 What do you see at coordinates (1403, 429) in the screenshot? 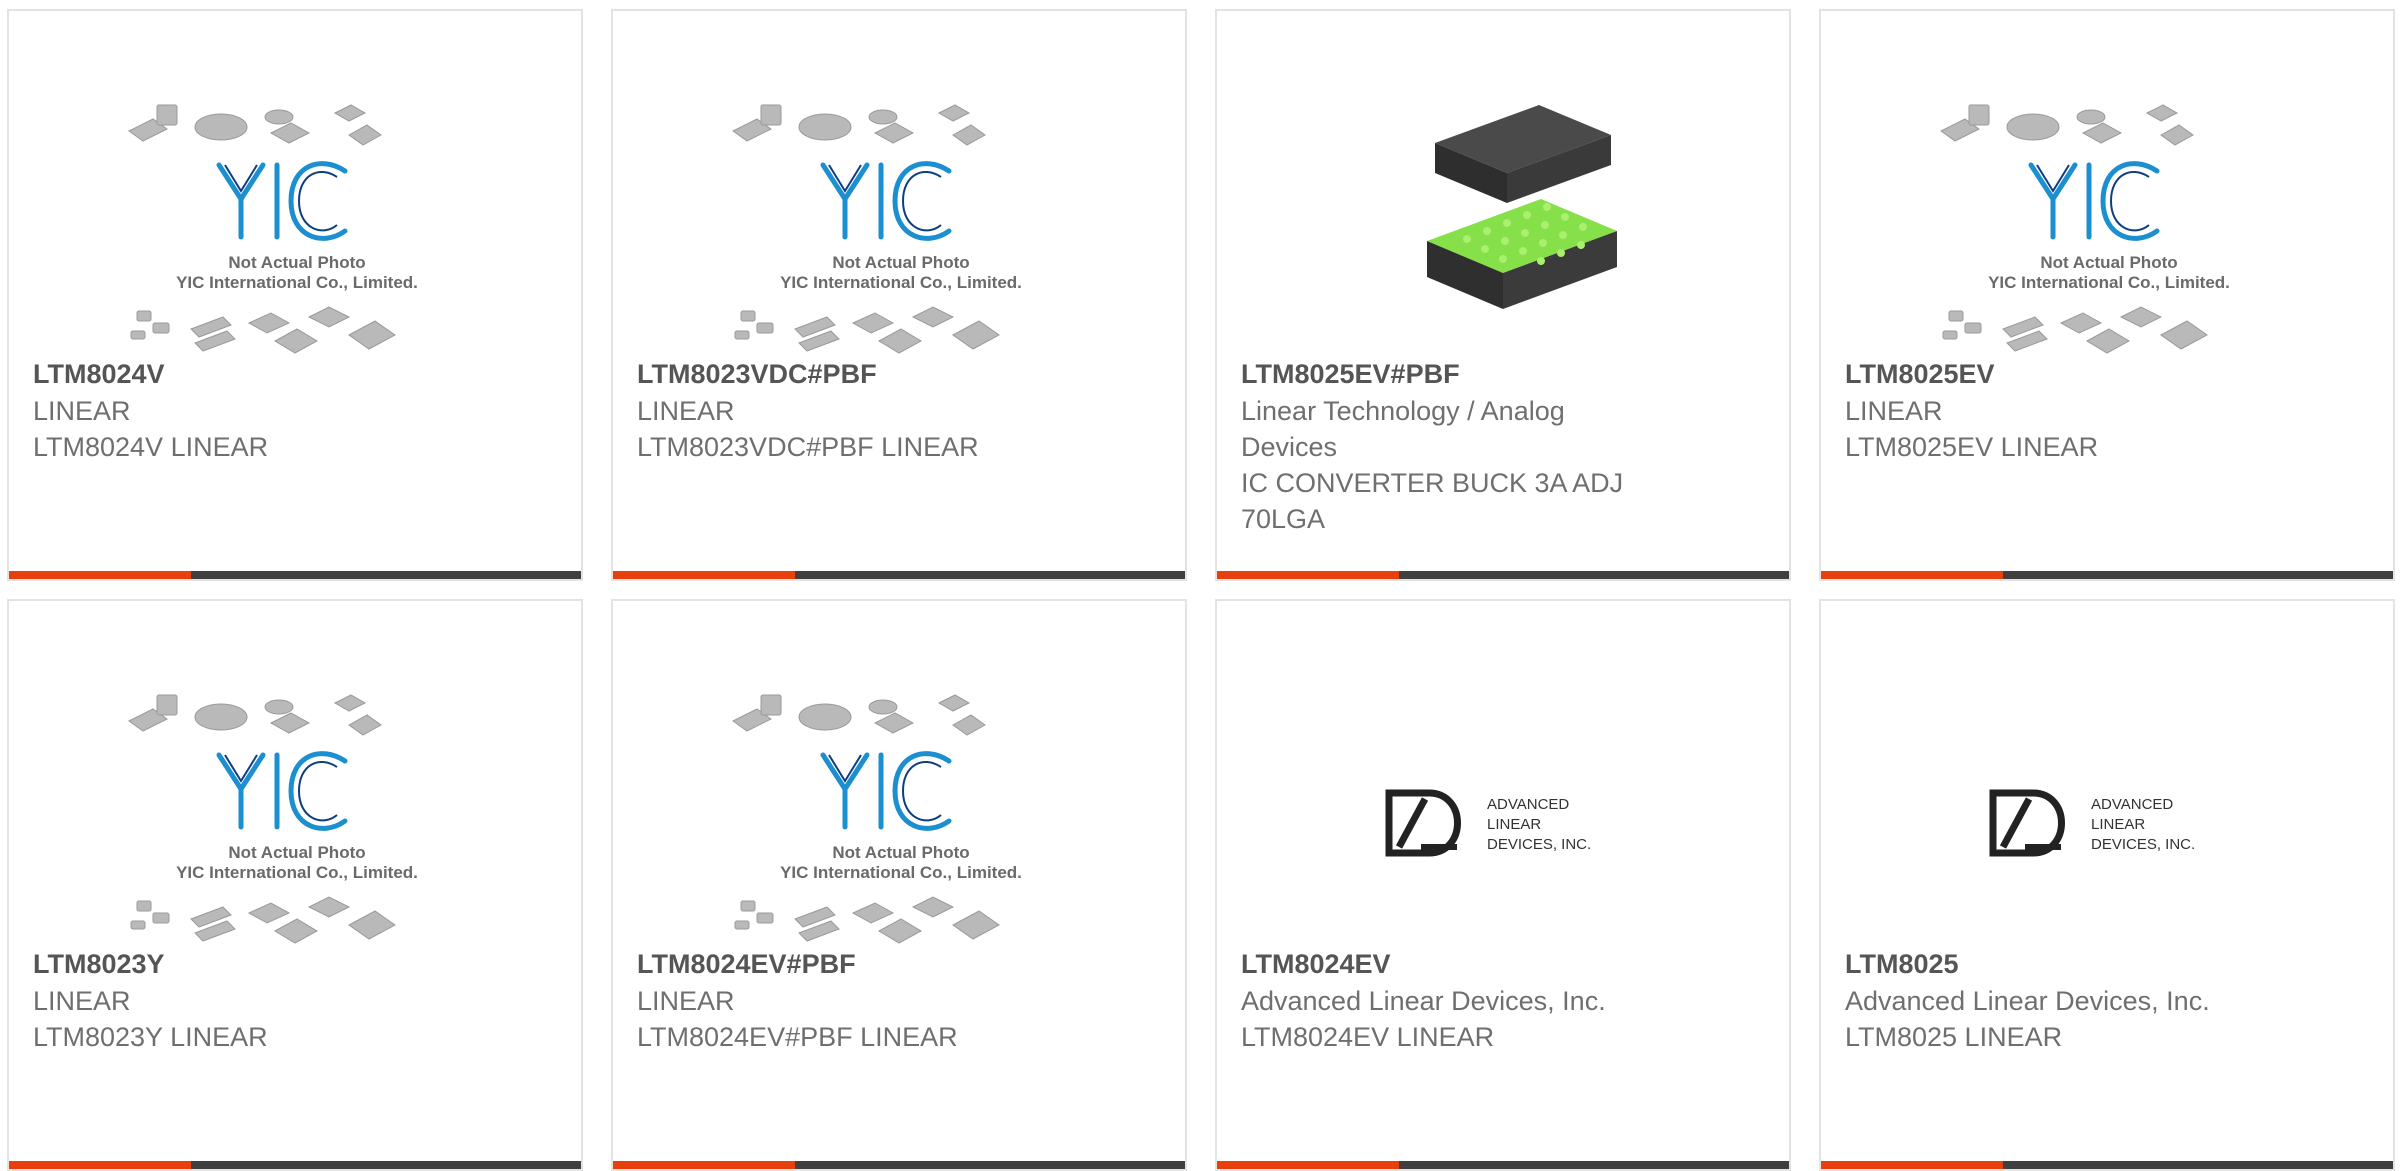
I see `manufacturer-label: Linear Technology / Analog Devices` at bounding box center [1403, 429].